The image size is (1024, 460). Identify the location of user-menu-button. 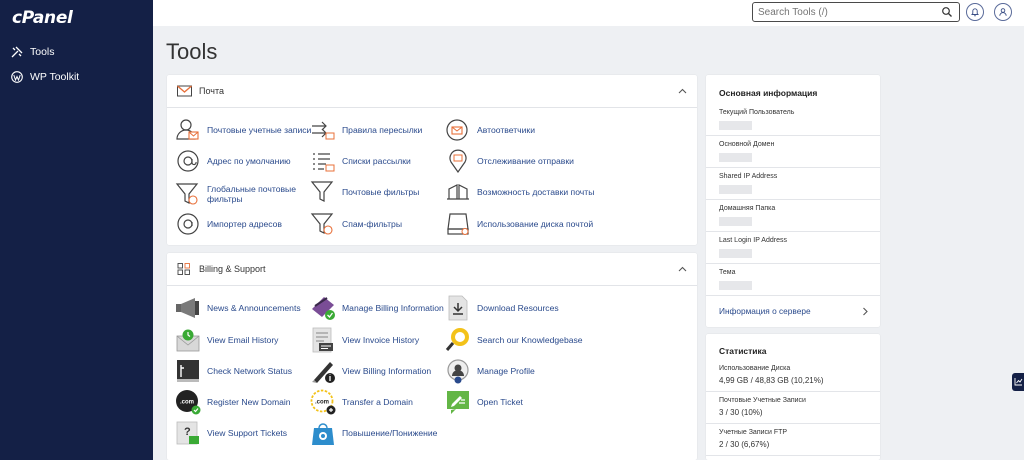
(1003, 12).